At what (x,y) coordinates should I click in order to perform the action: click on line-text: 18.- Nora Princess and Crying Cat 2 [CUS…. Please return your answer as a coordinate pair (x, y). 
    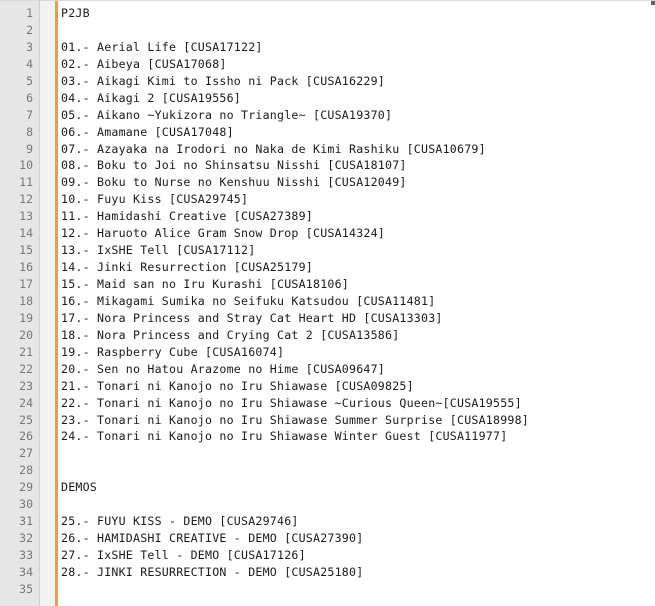
    Looking at the image, I should click on (230, 335).